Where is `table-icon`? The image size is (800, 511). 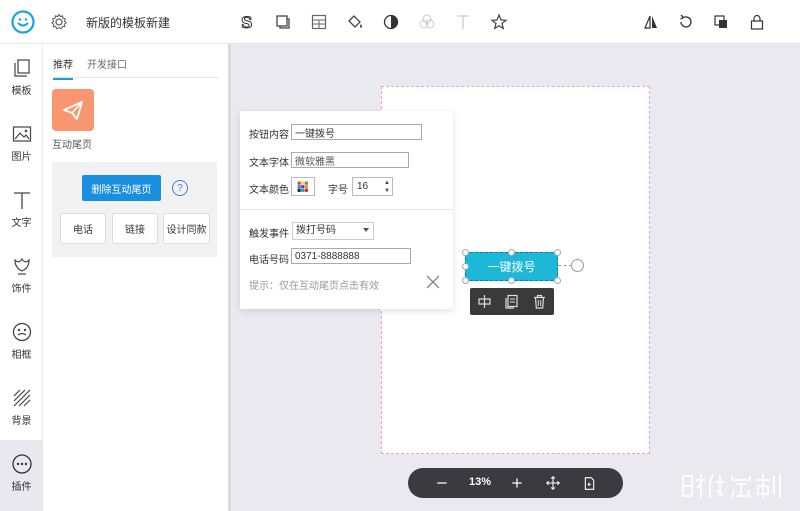
table-icon is located at coordinates (319, 22).